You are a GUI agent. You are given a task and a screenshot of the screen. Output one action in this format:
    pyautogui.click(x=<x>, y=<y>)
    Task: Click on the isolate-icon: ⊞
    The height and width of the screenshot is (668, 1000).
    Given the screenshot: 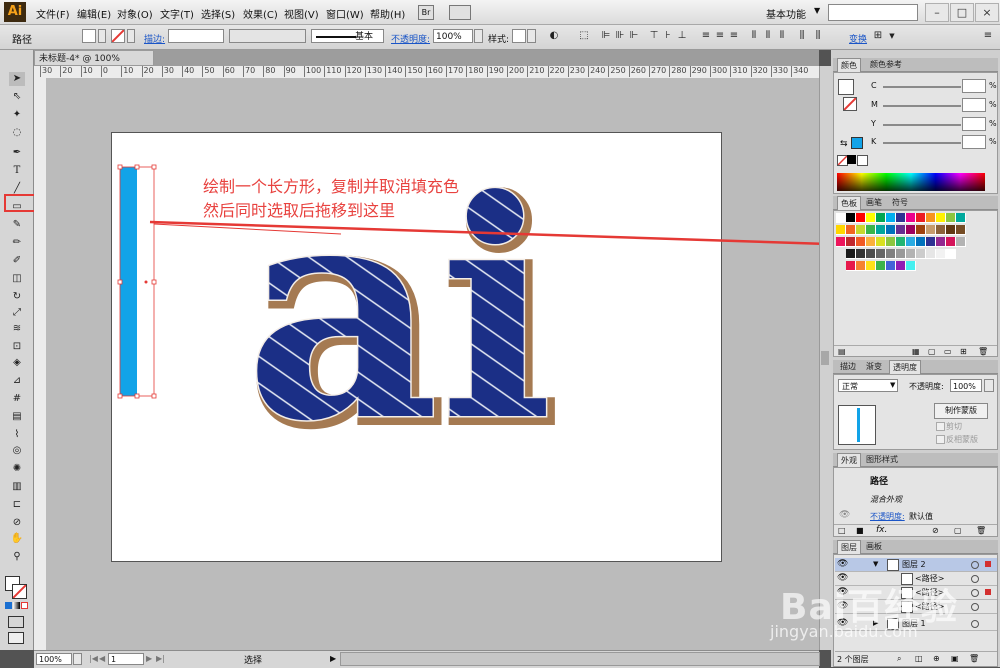 What is the action you would take?
    pyautogui.click(x=878, y=36)
    